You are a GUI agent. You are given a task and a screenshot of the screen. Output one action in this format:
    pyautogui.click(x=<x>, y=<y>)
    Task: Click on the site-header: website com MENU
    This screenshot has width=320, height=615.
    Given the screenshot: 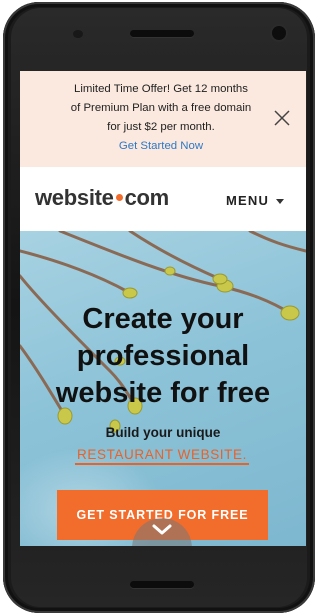 What is the action you would take?
    pyautogui.click(x=163, y=199)
    